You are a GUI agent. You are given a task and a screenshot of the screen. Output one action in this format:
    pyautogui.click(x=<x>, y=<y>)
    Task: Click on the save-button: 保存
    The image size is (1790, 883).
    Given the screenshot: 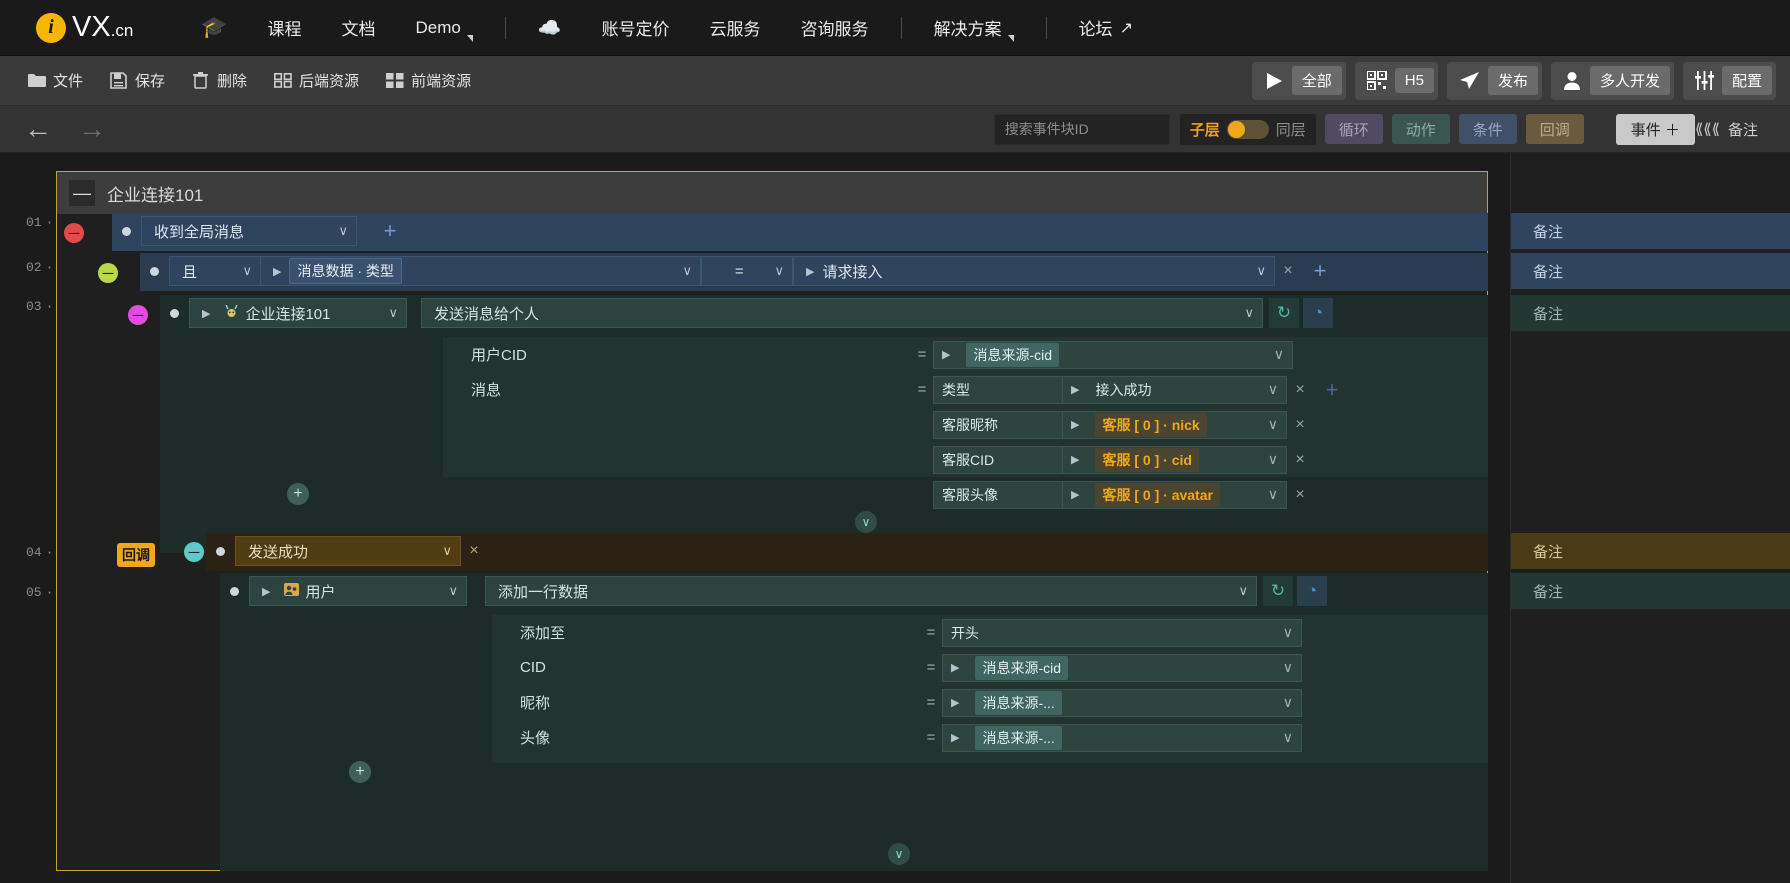 What is the action you would take?
    pyautogui.click(x=137, y=81)
    